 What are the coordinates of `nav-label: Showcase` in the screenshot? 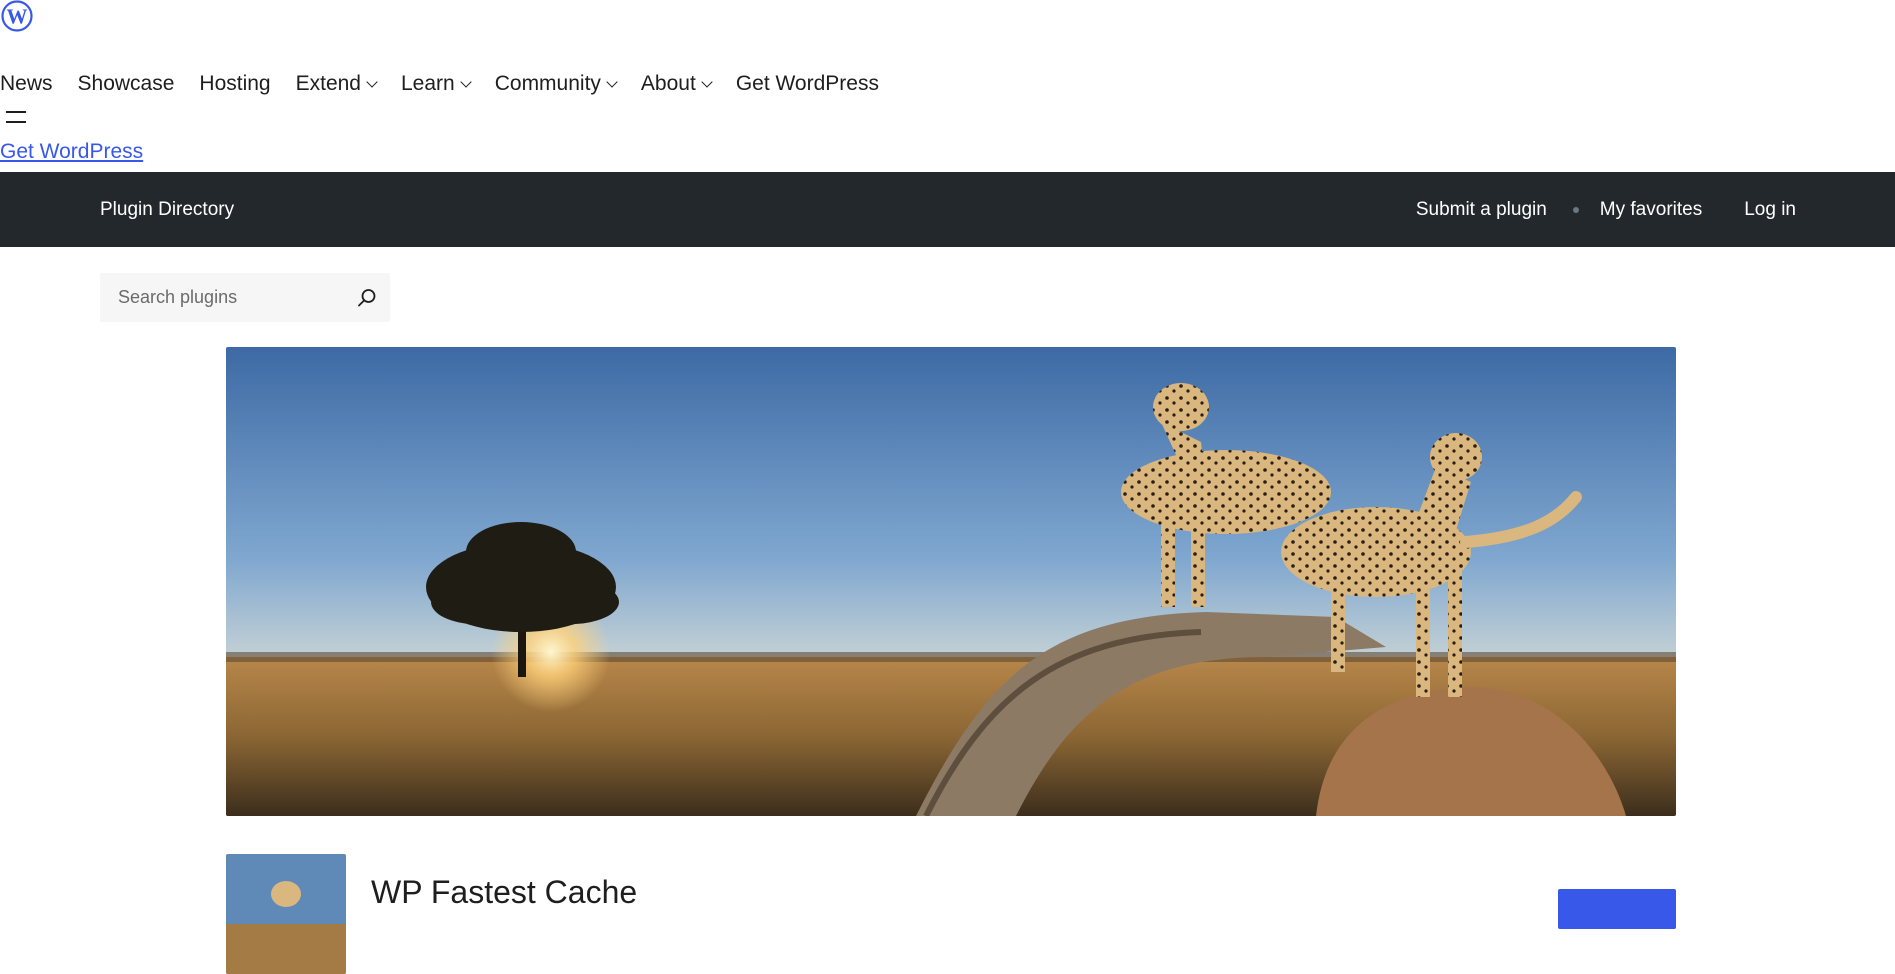 It's located at (126, 83).